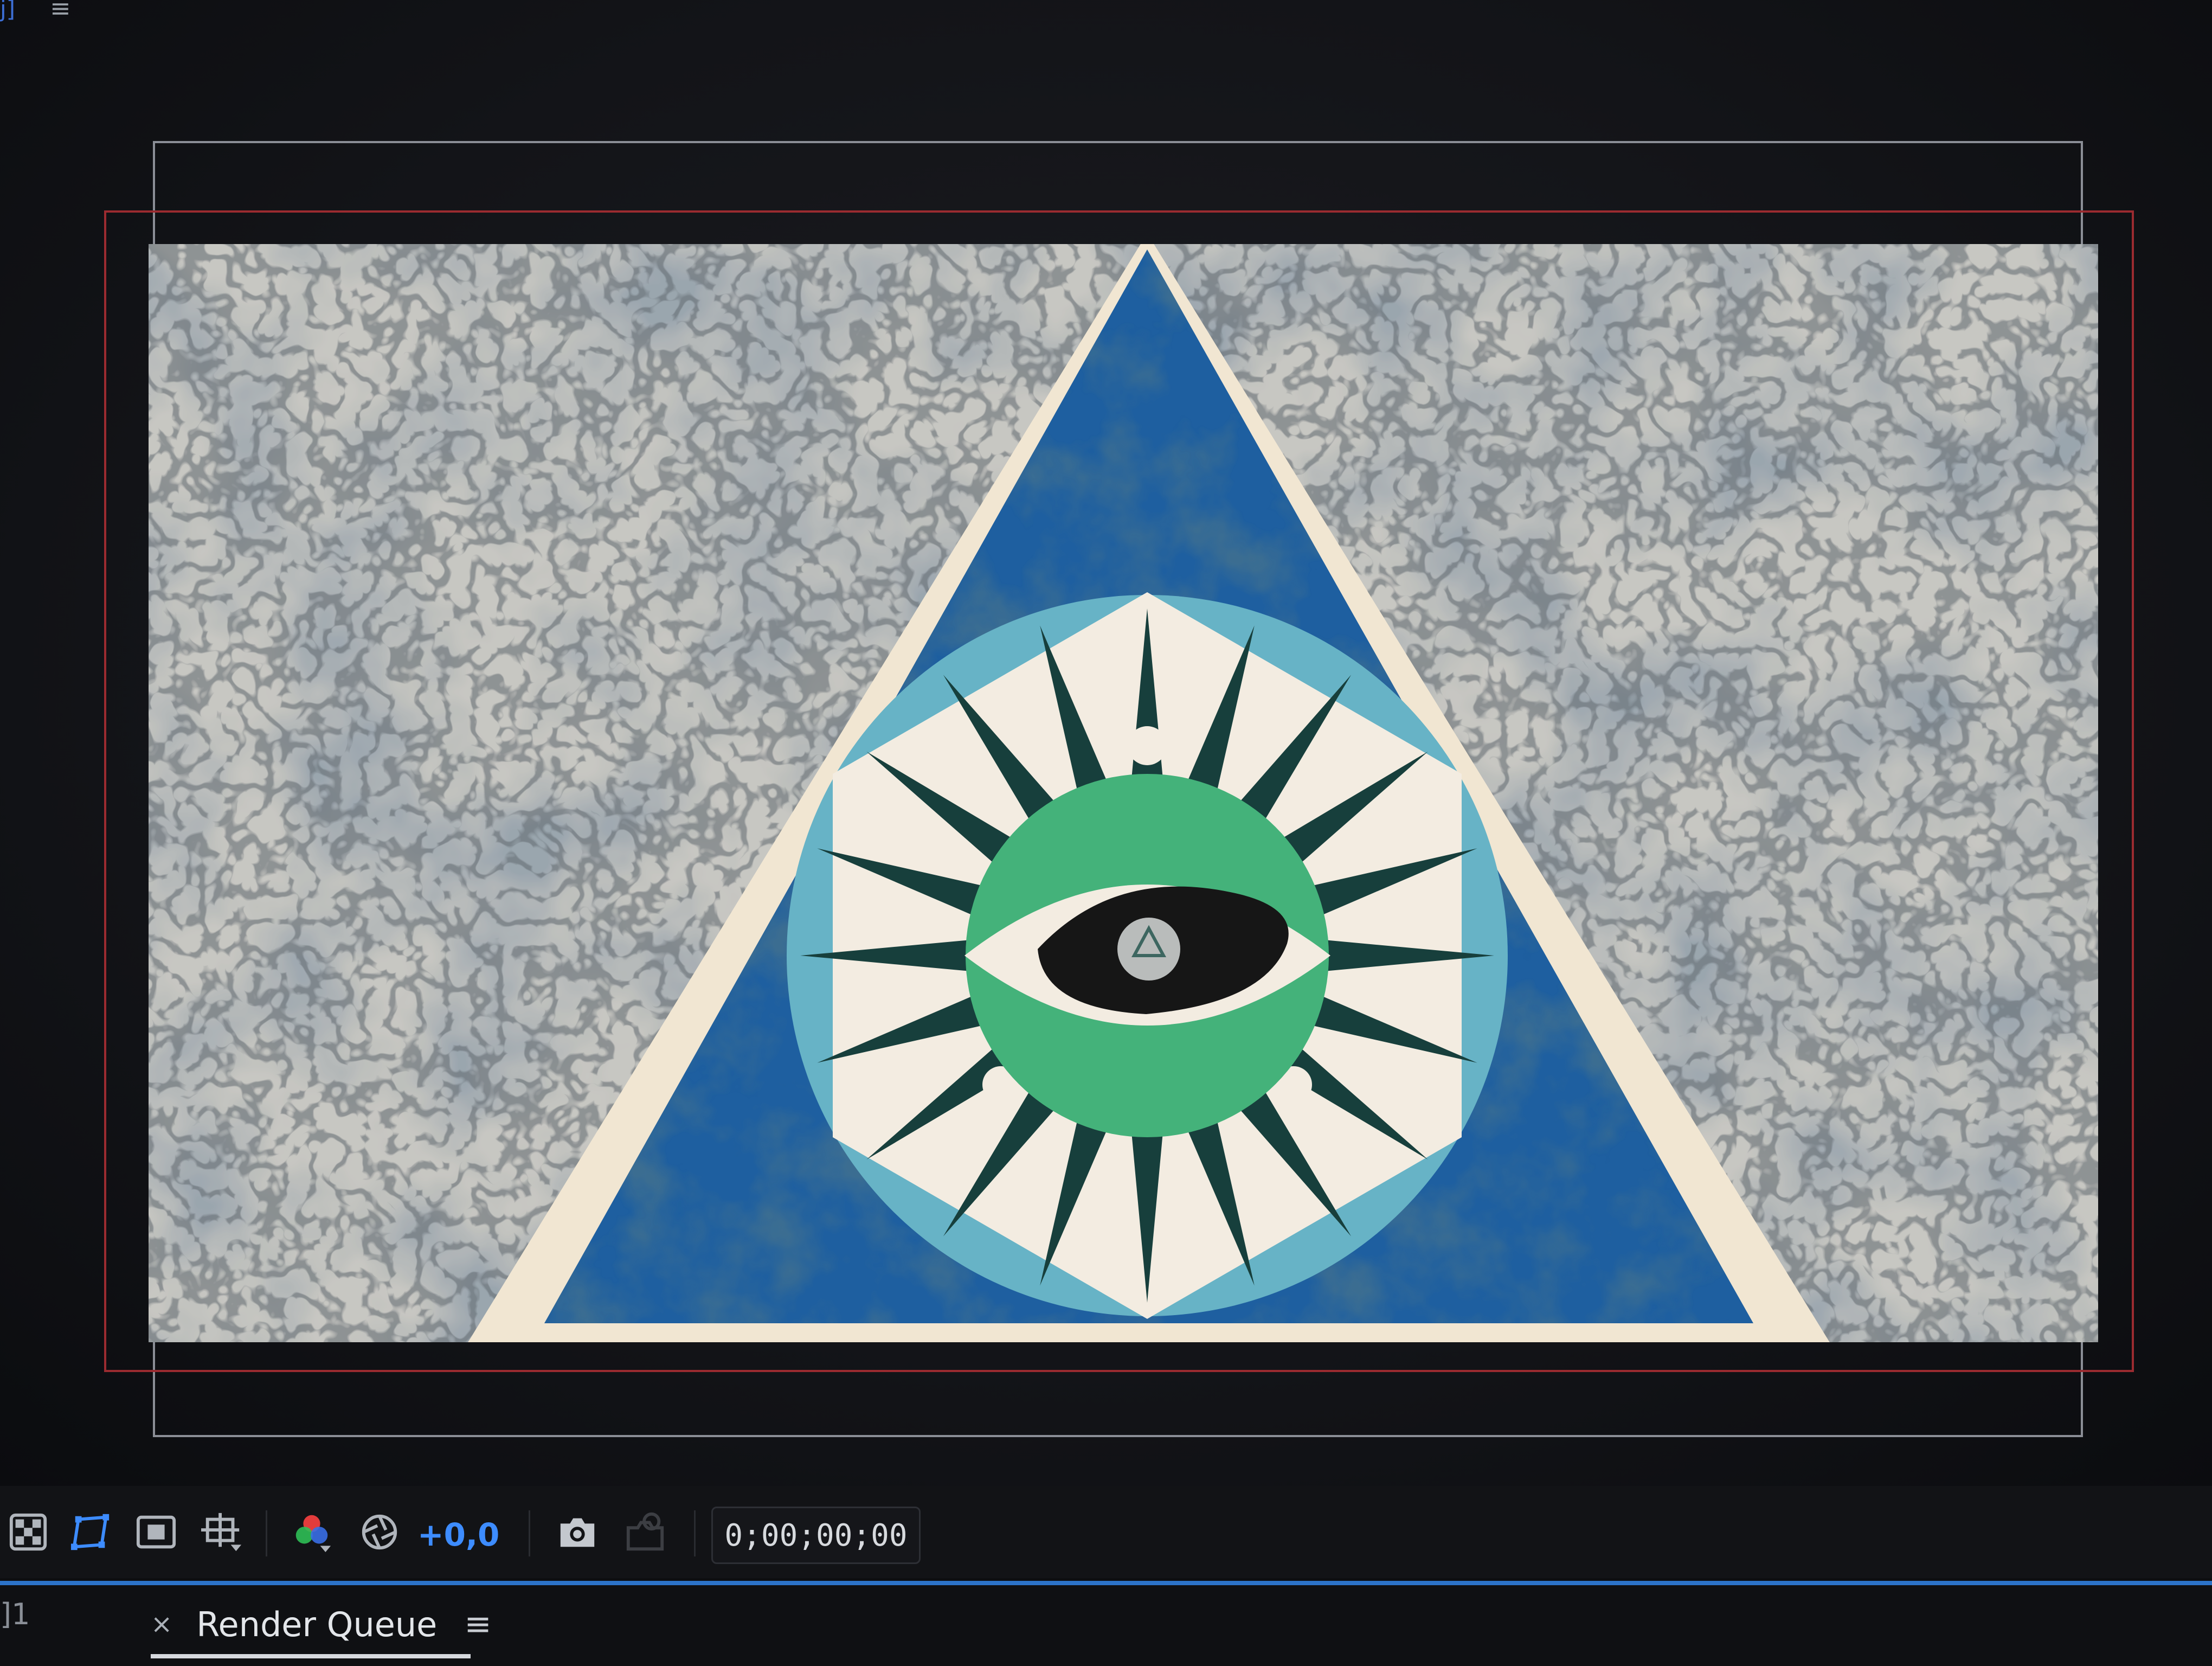  Describe the element at coordinates (477, 1624) in the screenshot. I see `tab-menu-icon: ≡` at that location.